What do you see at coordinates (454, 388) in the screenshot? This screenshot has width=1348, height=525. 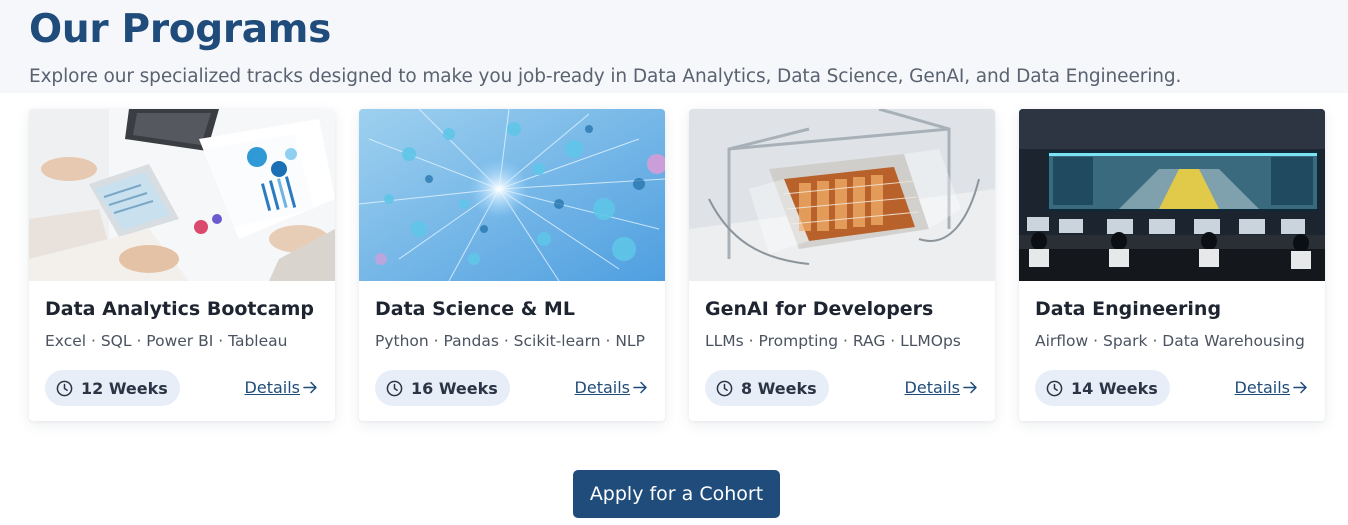 I see `duration-text: 16 Weeks` at bounding box center [454, 388].